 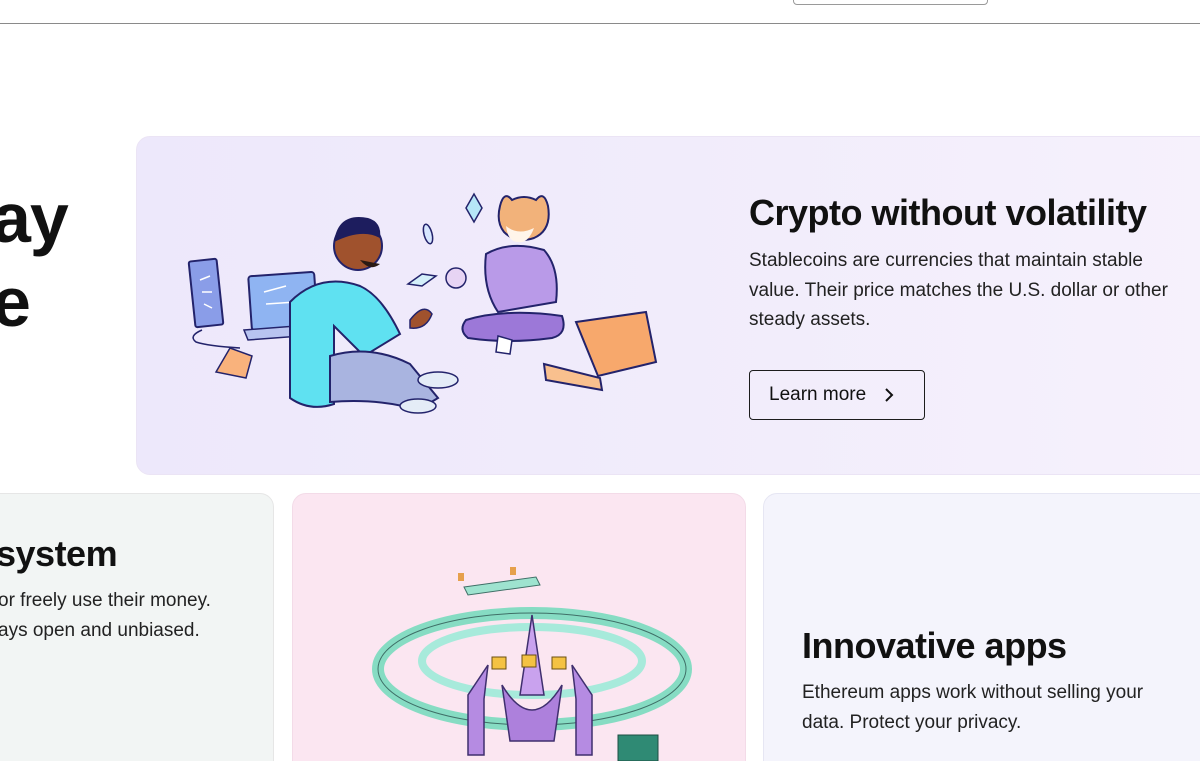 I want to click on hero-heading-line-1: ay, so click(x=34, y=218).